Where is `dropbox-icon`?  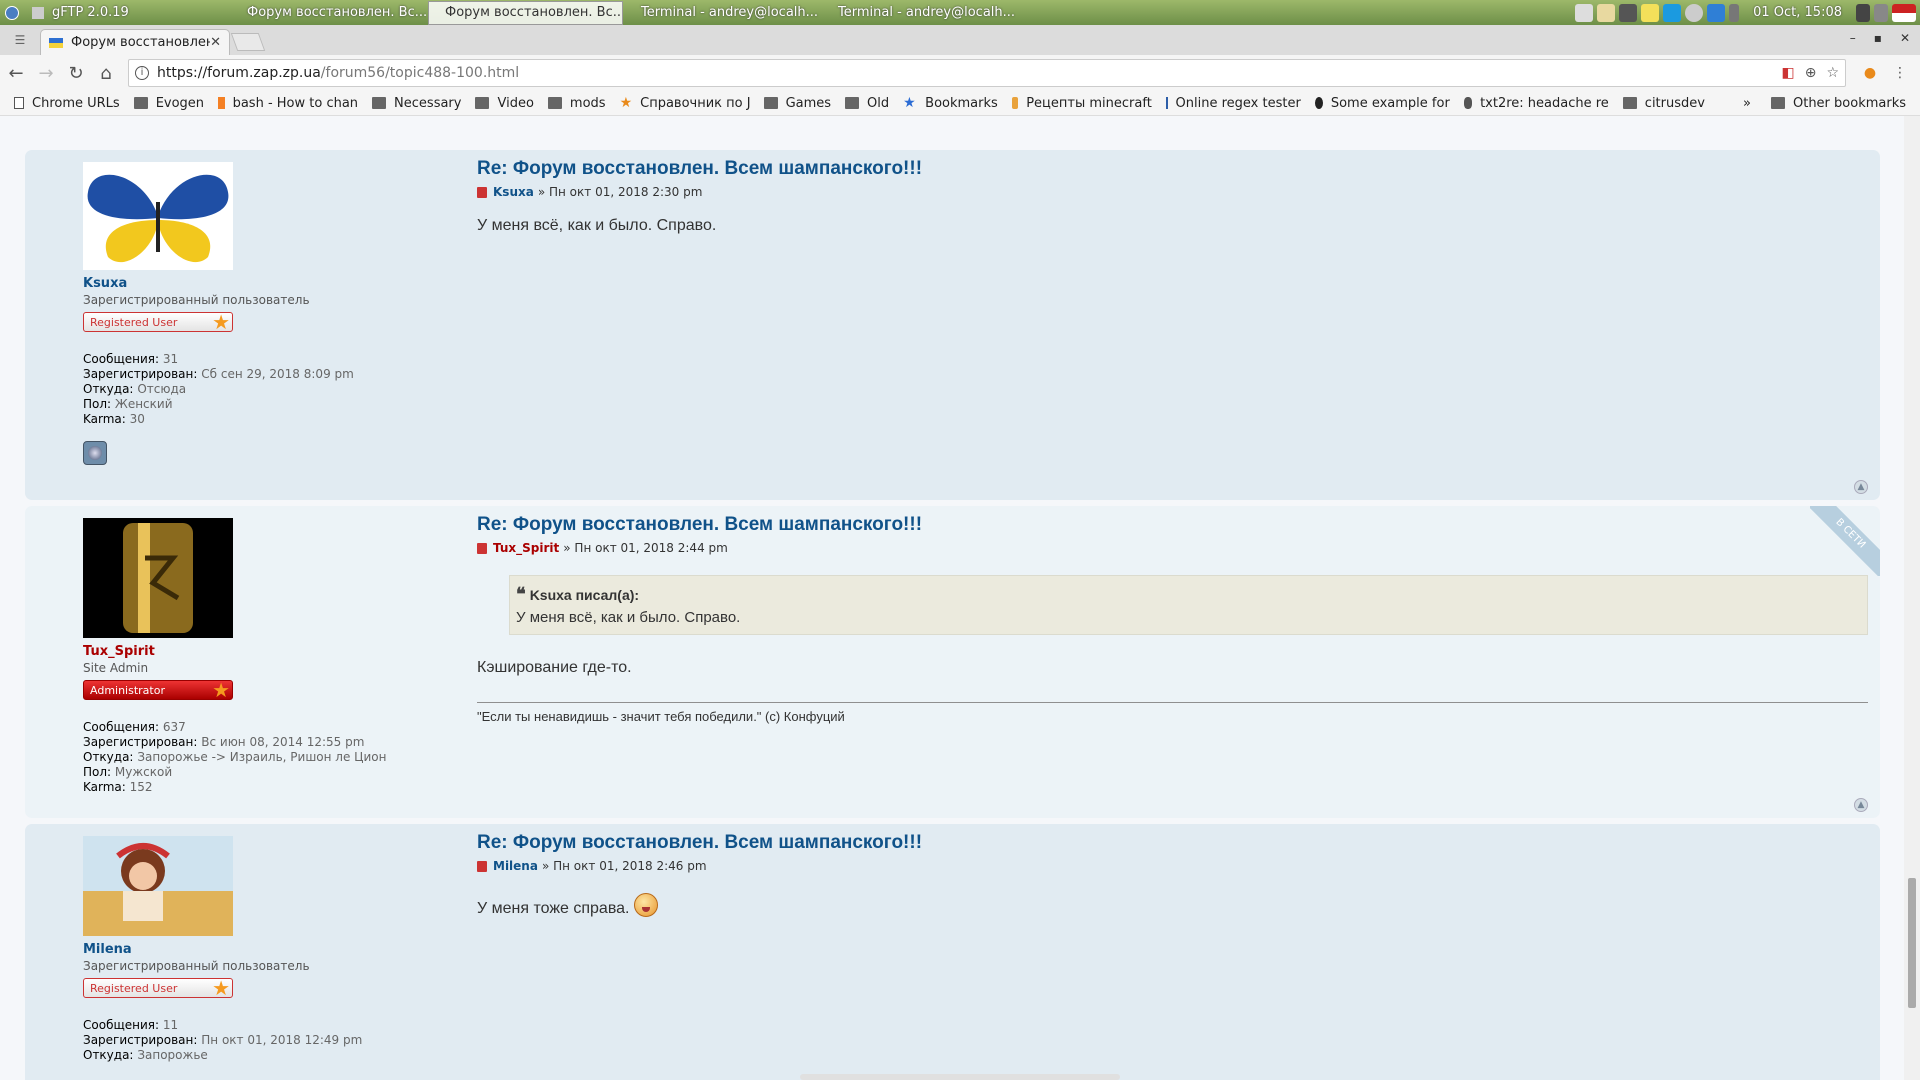 dropbox-icon is located at coordinates (1584, 12).